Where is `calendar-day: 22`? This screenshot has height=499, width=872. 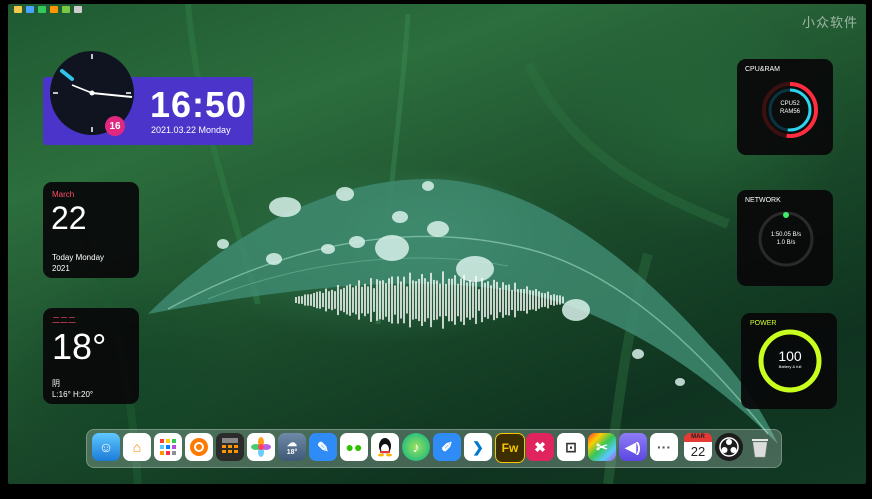
calendar-day: 22 is located at coordinates (69, 218).